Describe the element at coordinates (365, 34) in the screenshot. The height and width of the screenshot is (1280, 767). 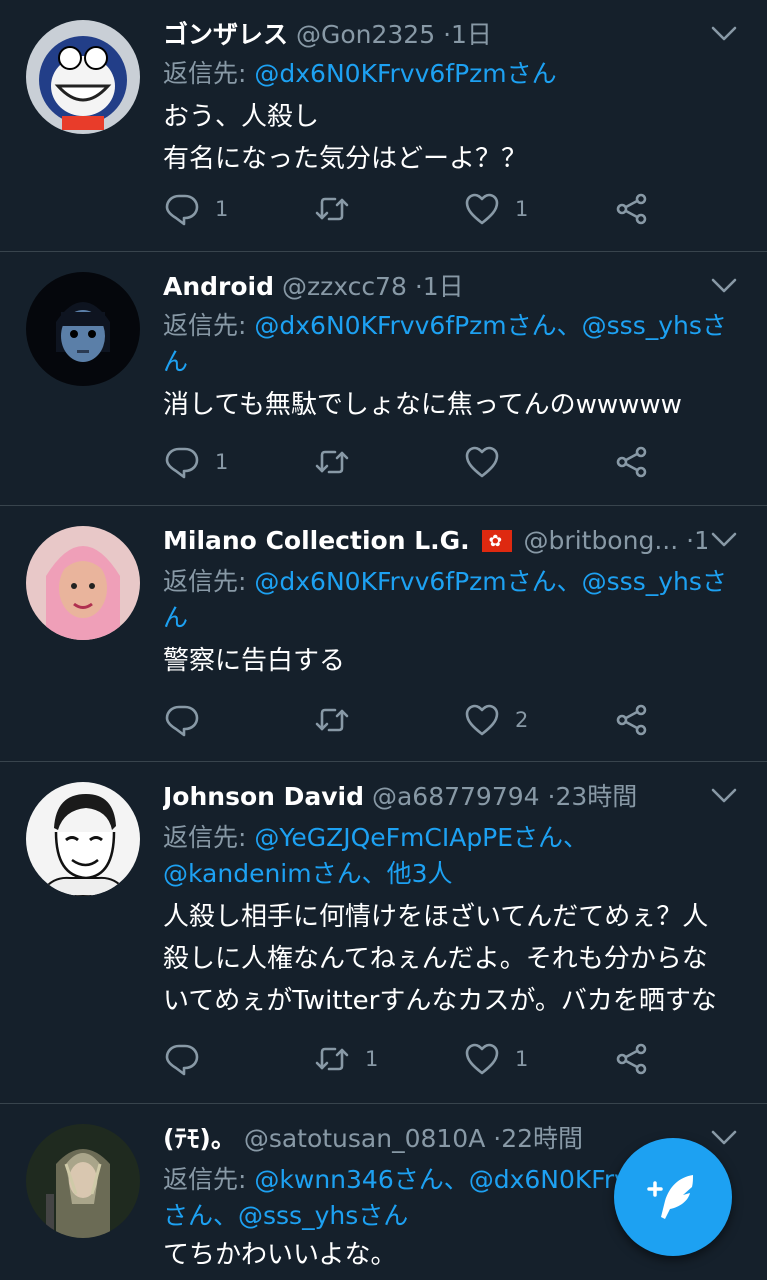
I see `user-handle: @Gon2325` at that location.